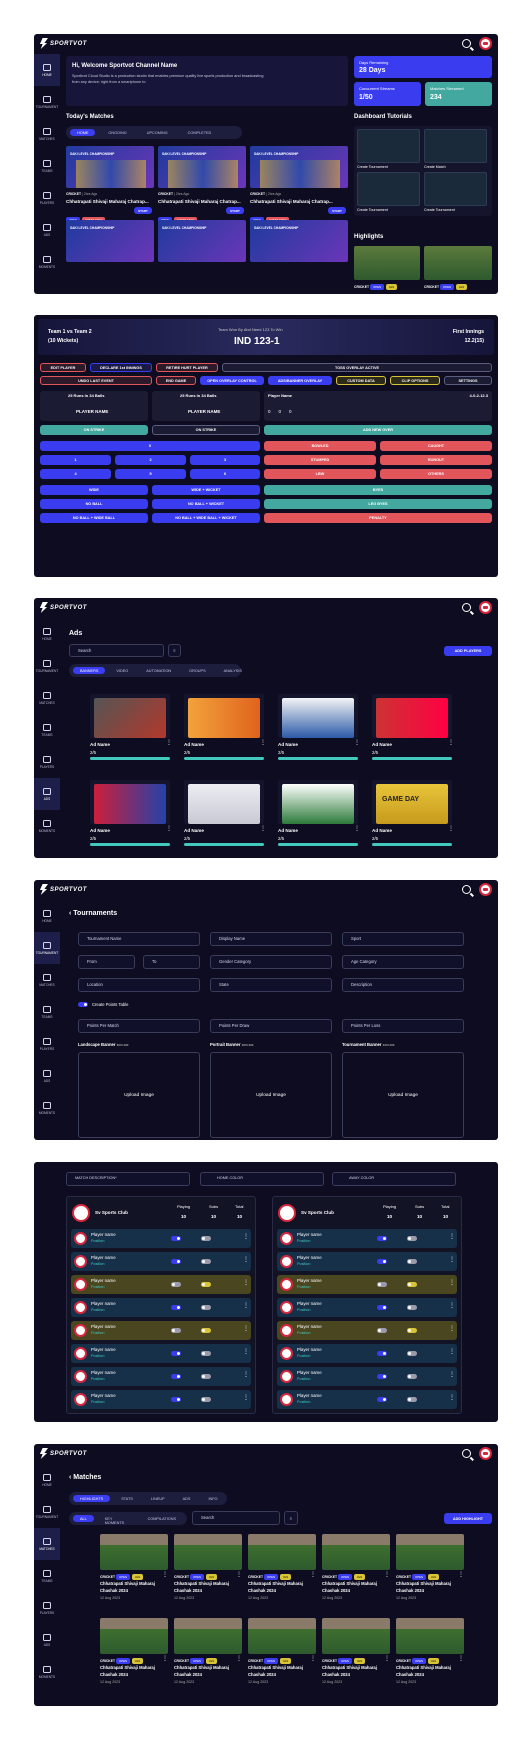  Describe the element at coordinates (94, 518) in the screenshot. I see `no-ball-wide-button: NO BALL + WIDE BALL` at that location.